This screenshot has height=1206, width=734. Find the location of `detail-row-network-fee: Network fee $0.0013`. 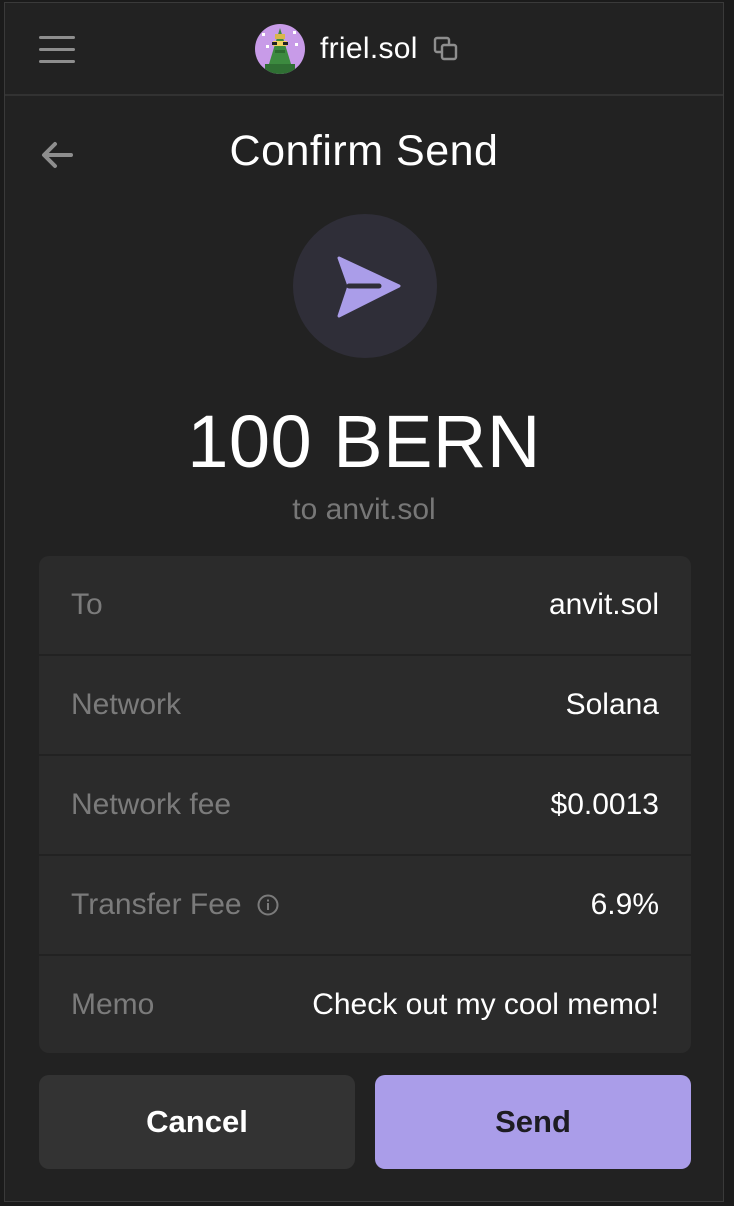

detail-row-network-fee: Network fee $0.0013 is located at coordinates (365, 806).